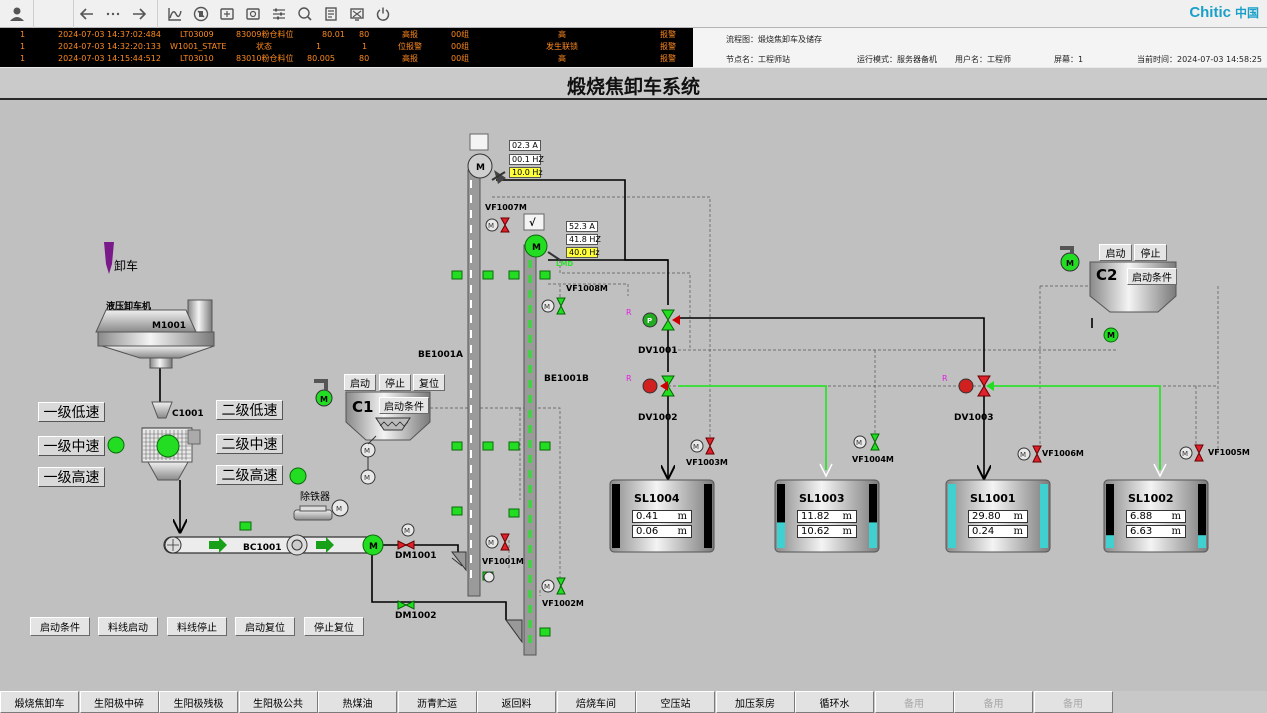  I want to click on alarm-mute-icon, so click(201, 14).